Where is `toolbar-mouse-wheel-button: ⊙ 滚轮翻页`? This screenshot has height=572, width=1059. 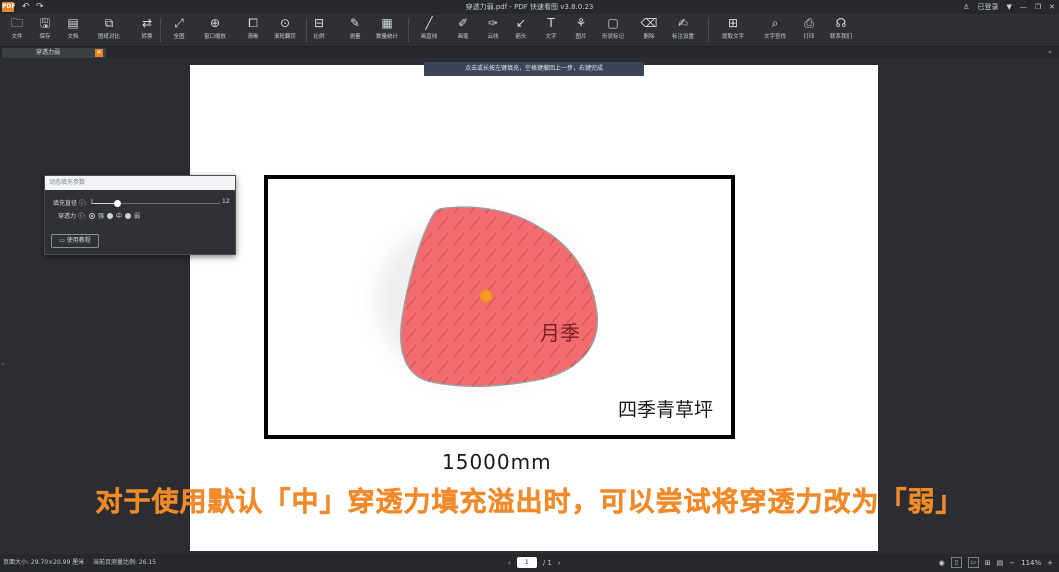
toolbar-mouse-wheel-button: ⊙ 滚轮翻页 is located at coordinates (285, 28).